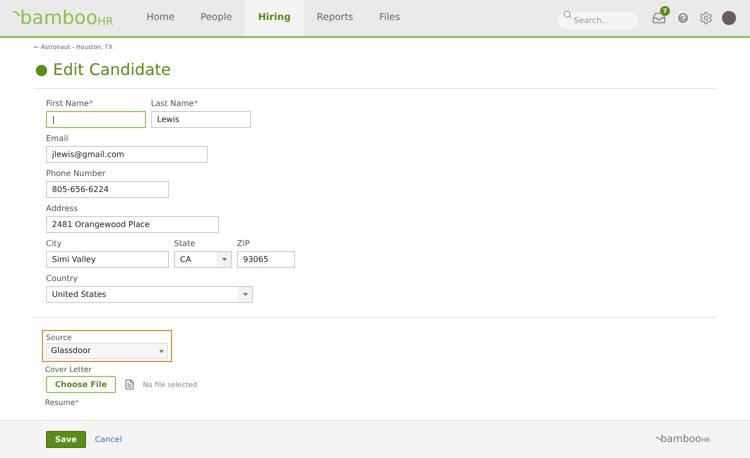 The height and width of the screenshot is (458, 750). Describe the element at coordinates (390, 18) in the screenshot. I see `nav-tab: Files` at that location.